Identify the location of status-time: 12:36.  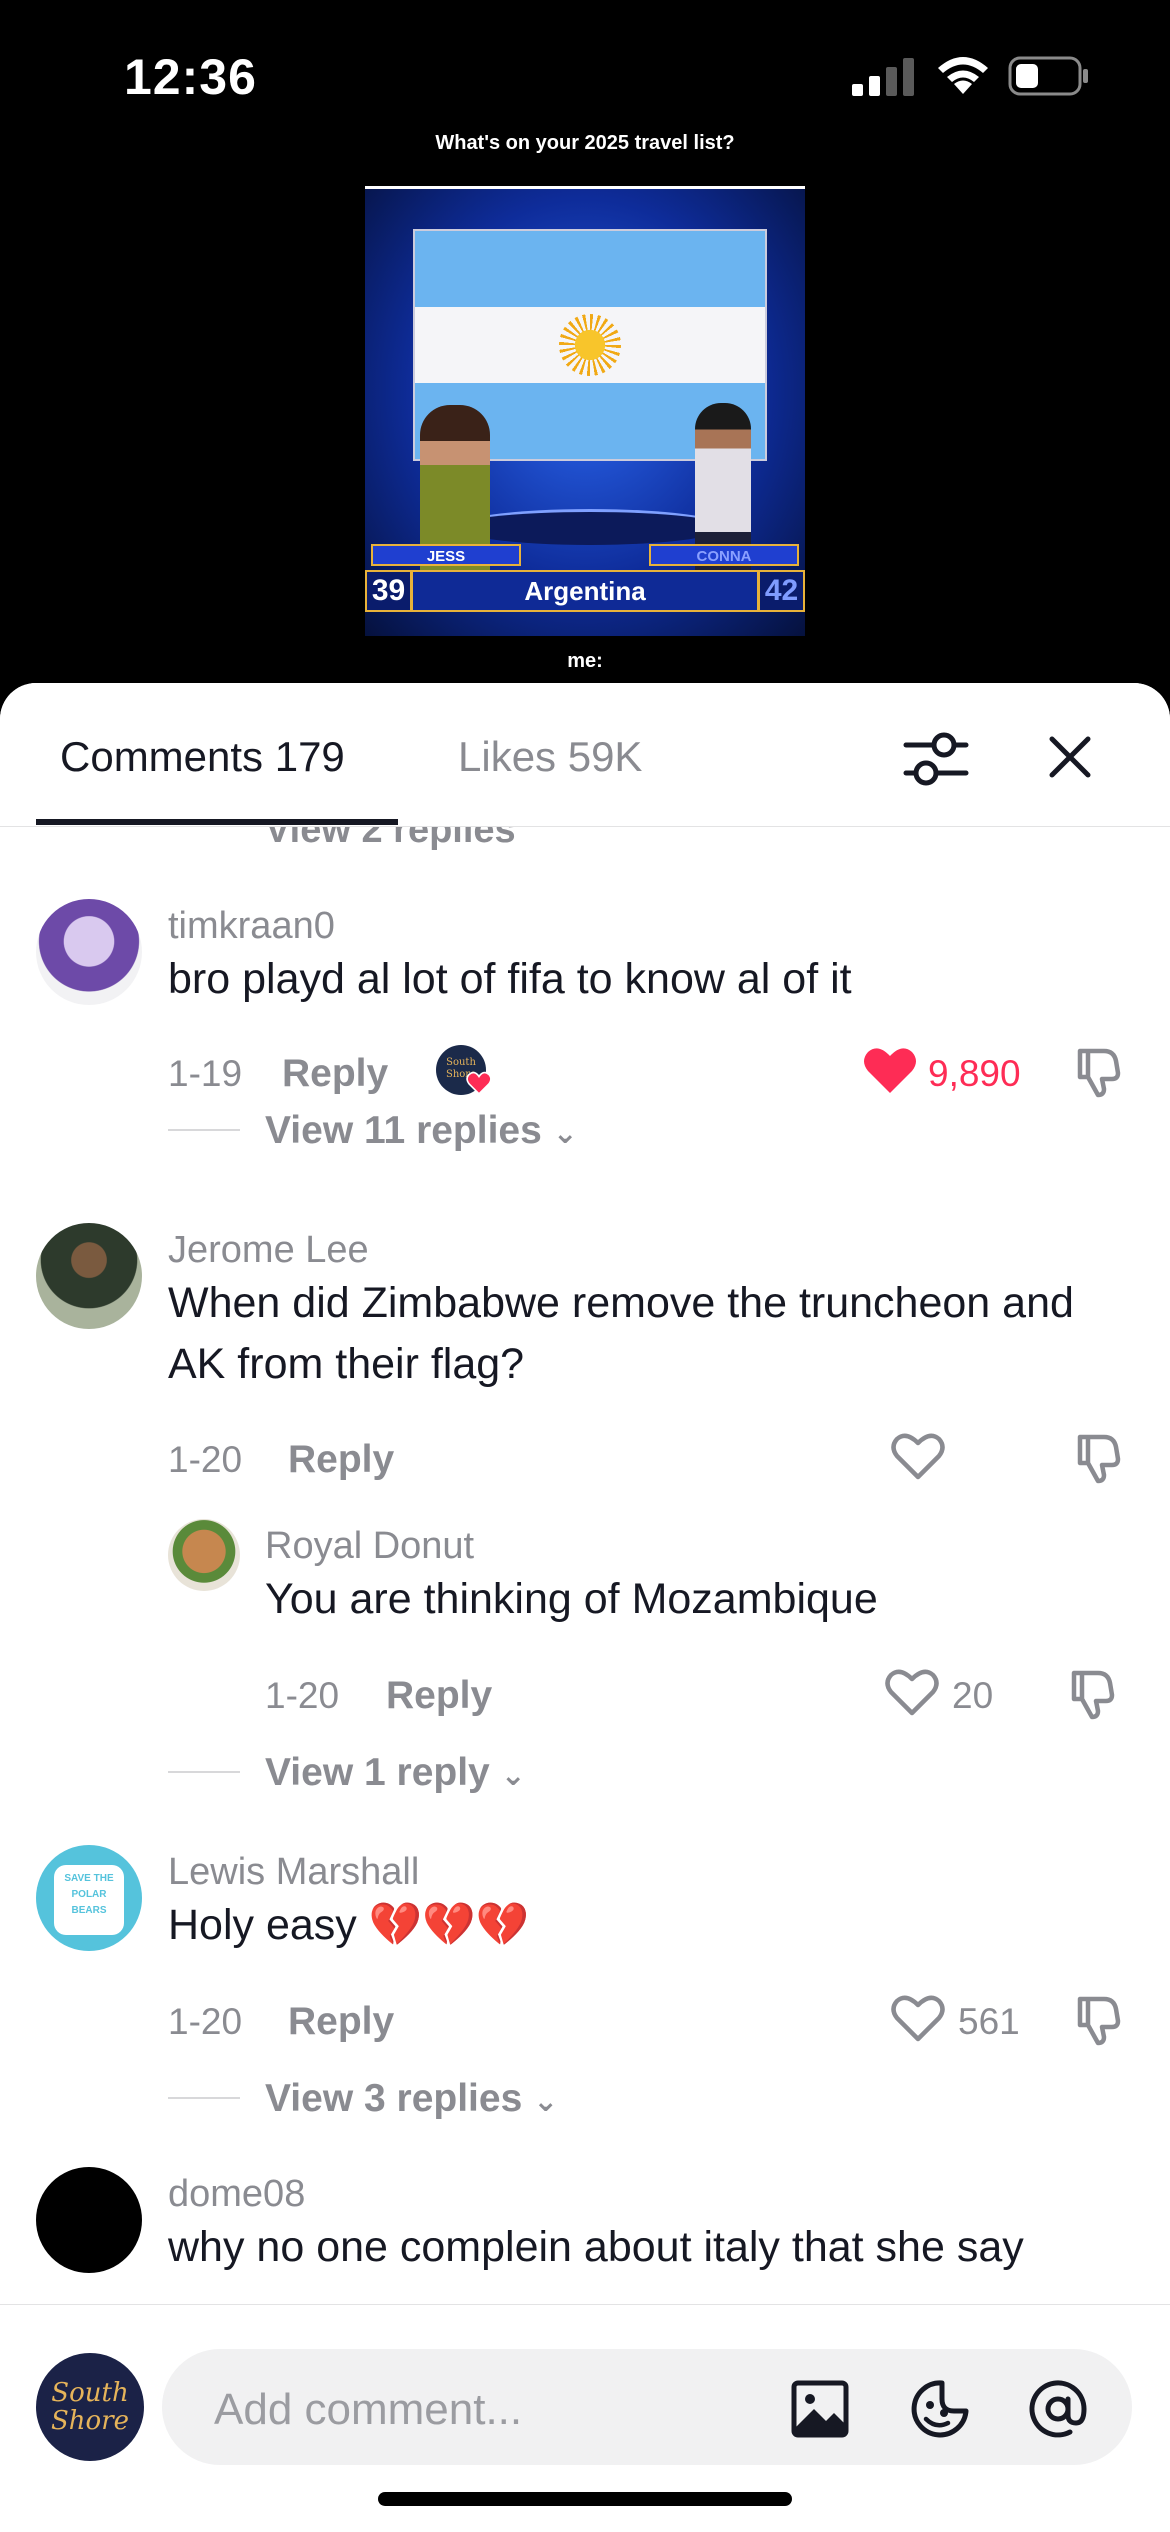
(190, 77).